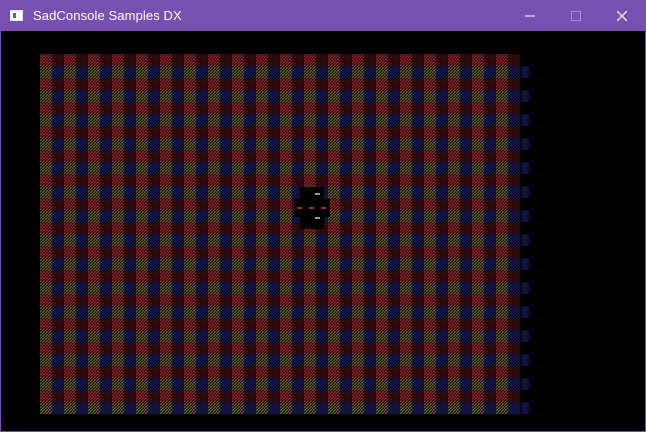  I want to click on title-bar: SadConsole Samples DX, so click(323, 16).